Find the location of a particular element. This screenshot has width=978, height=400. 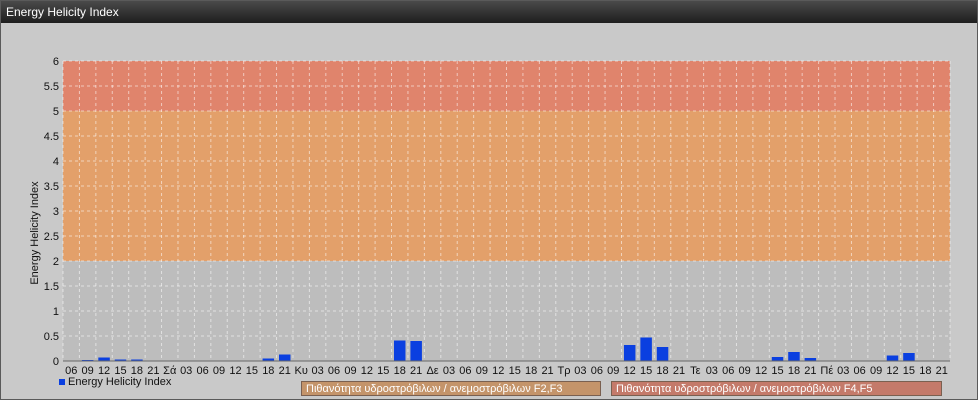

y-tick-label: 1.5 is located at coordinates (51, 287).